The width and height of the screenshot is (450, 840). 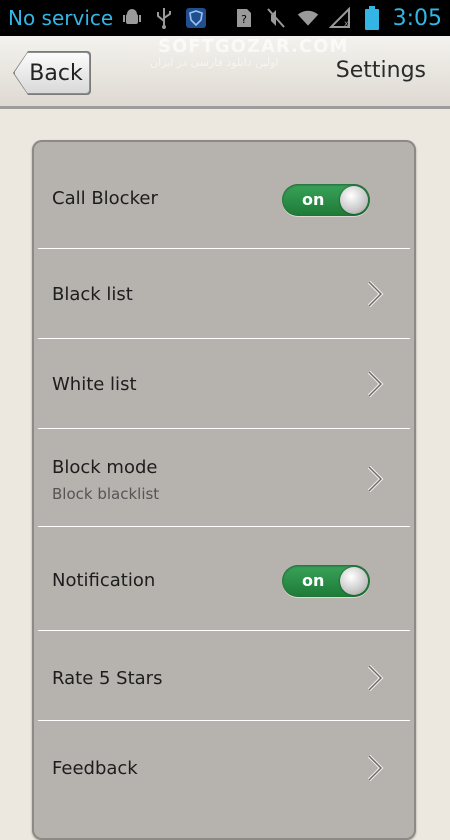 I want to click on setting-label: Block mode, so click(x=105, y=467).